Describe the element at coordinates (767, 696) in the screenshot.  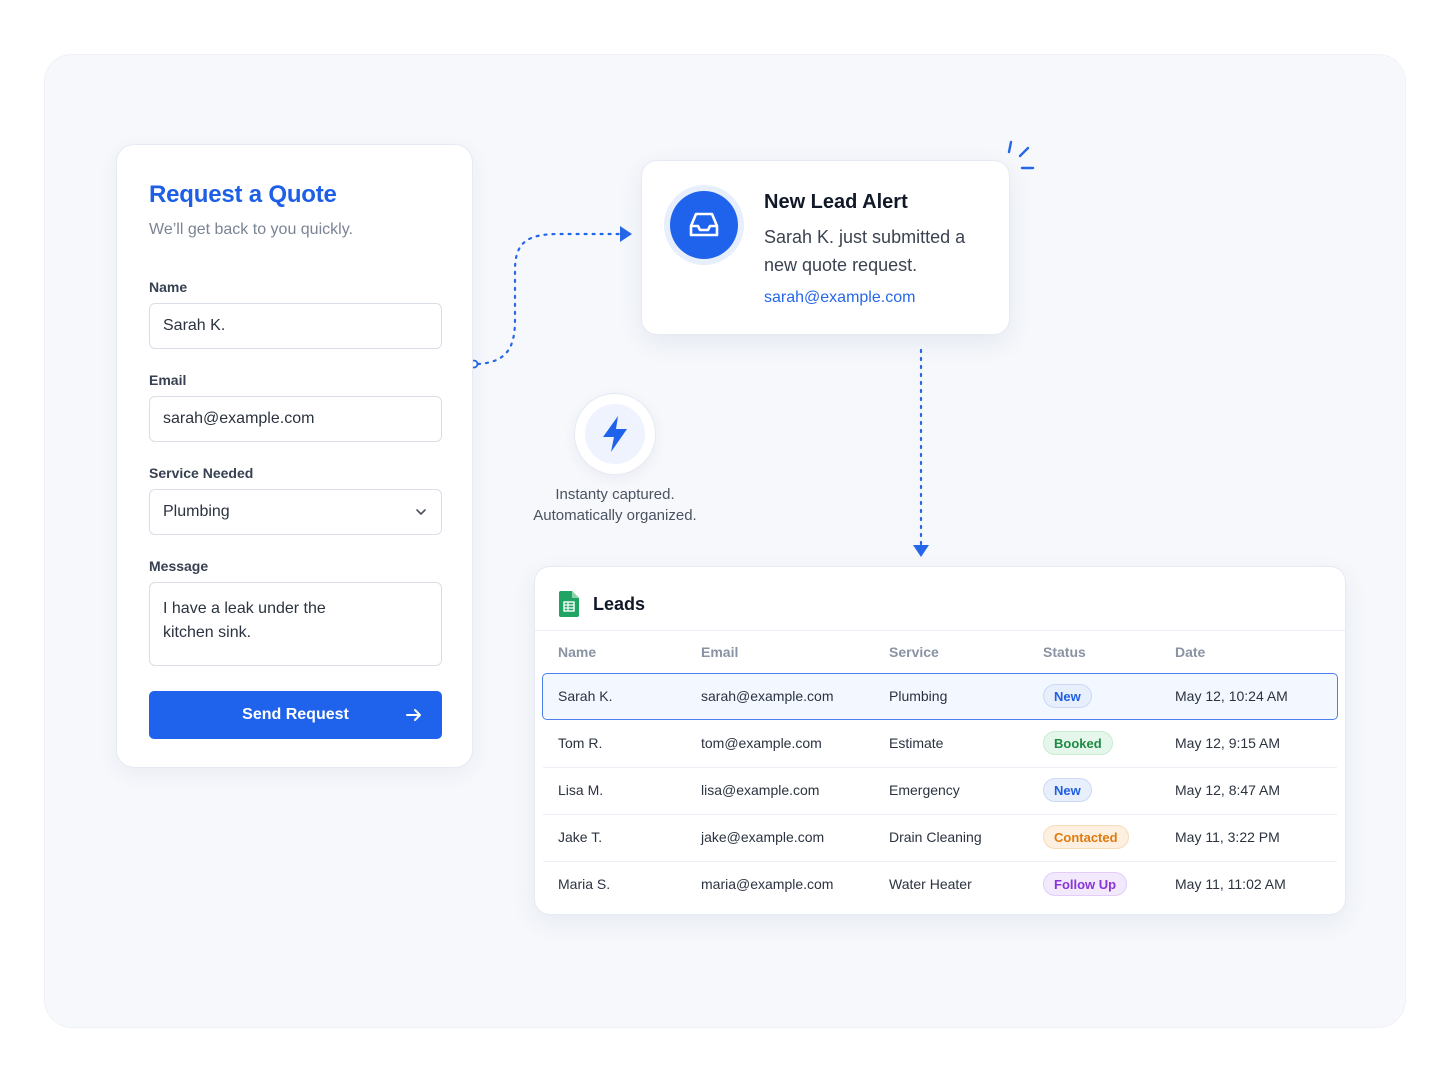
I see `row-email: sarah@example.com` at that location.